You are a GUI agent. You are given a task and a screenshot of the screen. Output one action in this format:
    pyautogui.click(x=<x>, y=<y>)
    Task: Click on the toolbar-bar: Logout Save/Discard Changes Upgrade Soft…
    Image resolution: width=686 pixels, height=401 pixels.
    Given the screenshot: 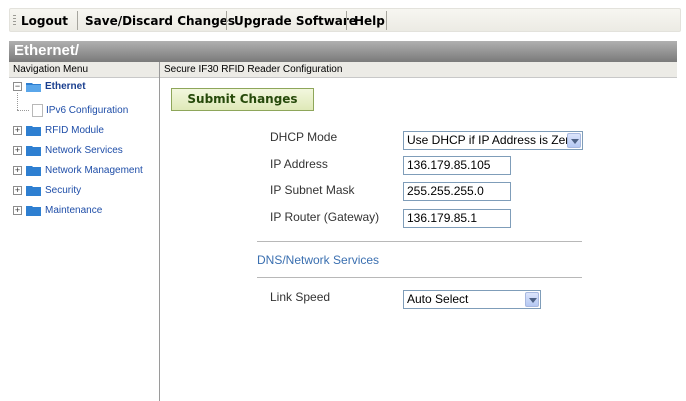 What is the action you would take?
    pyautogui.click(x=345, y=20)
    